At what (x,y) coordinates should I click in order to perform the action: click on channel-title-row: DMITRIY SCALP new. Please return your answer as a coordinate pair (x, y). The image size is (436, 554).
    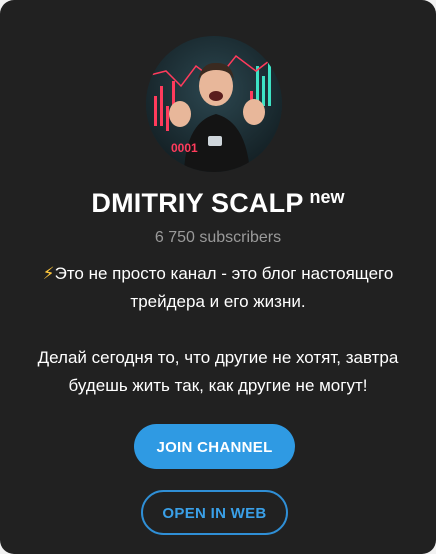
    Looking at the image, I should click on (218, 203).